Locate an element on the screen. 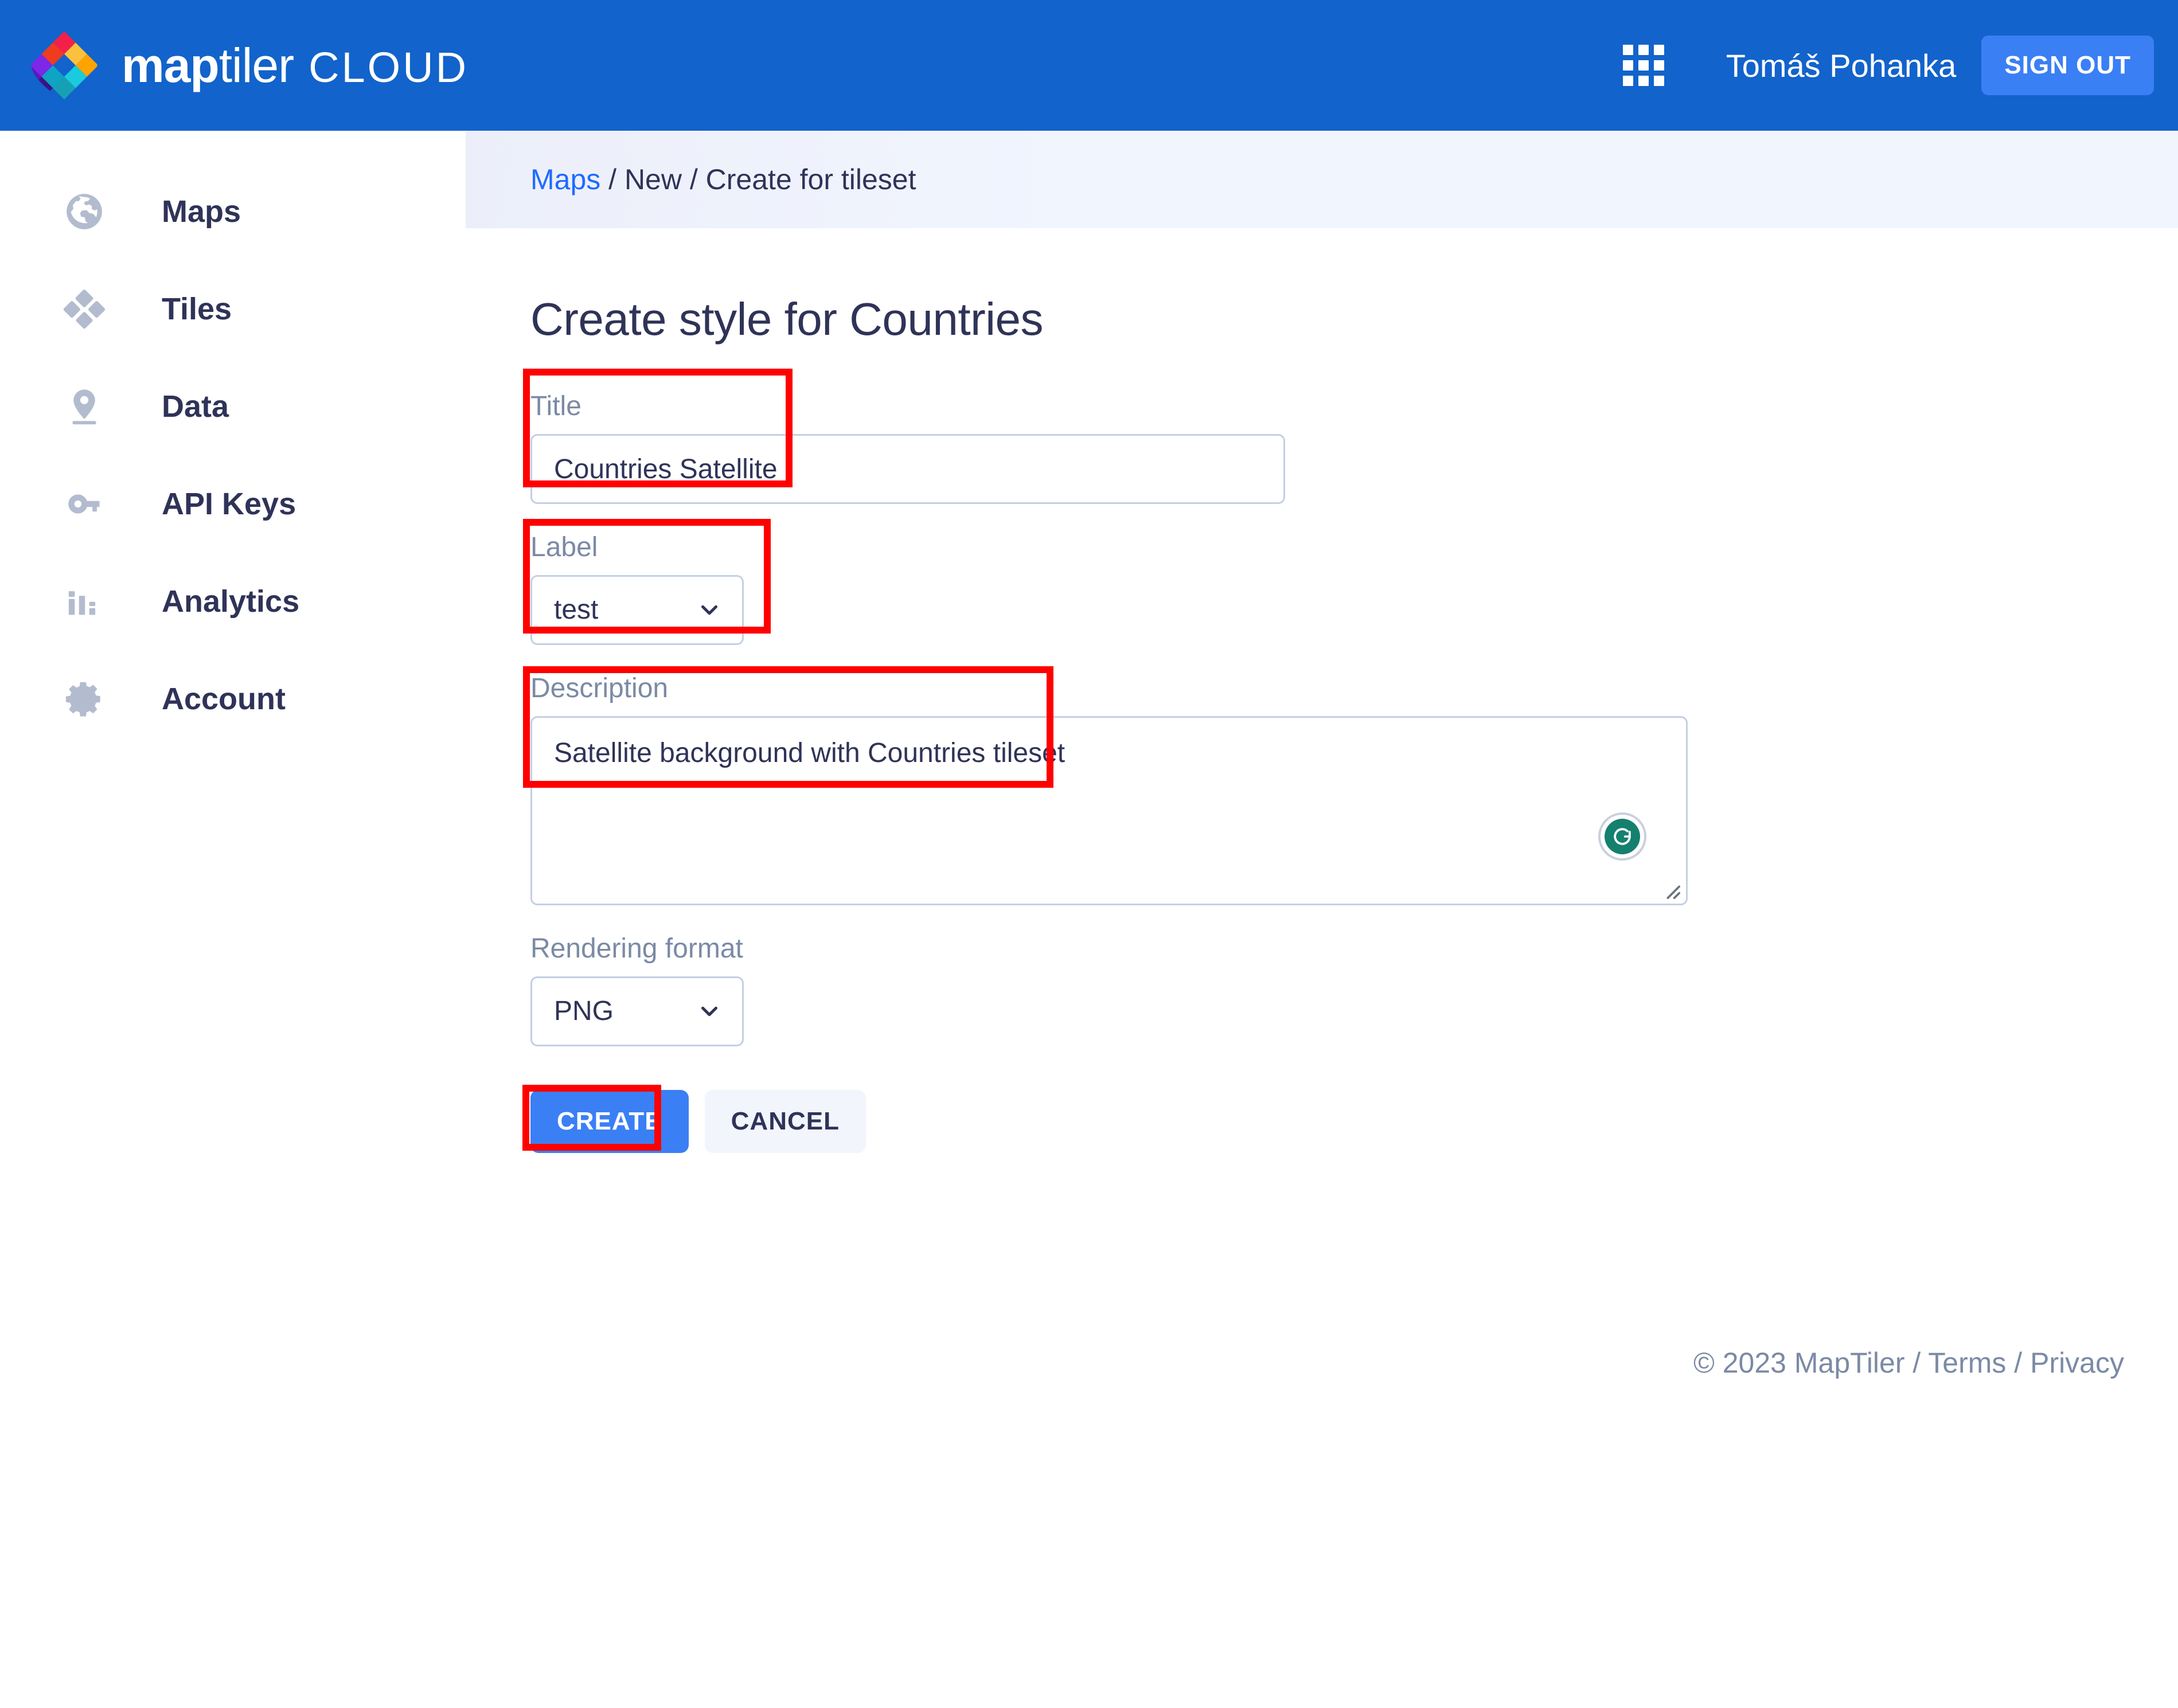 This screenshot has height=1708, width=2178. sidebar-item-label: Maps is located at coordinates (202, 211).